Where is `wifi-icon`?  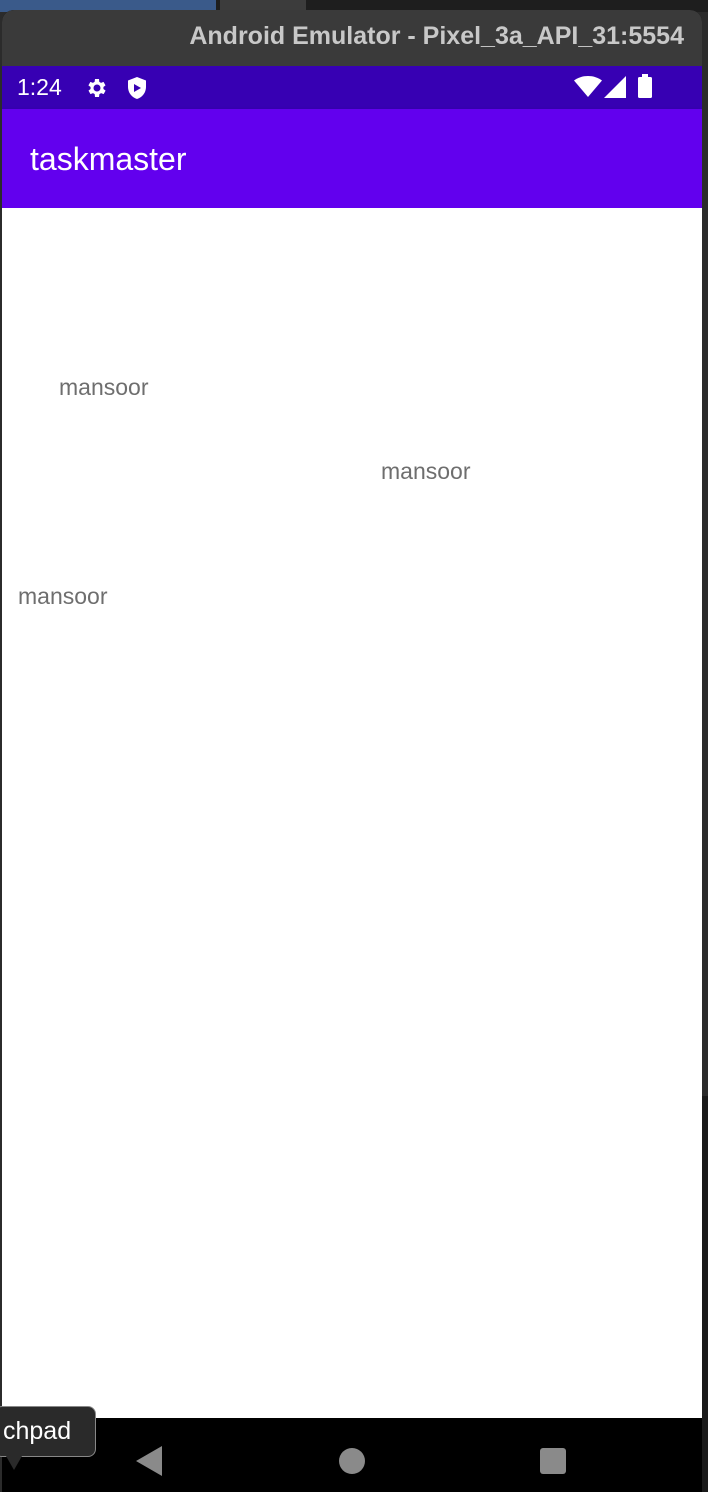 wifi-icon is located at coordinates (588, 86).